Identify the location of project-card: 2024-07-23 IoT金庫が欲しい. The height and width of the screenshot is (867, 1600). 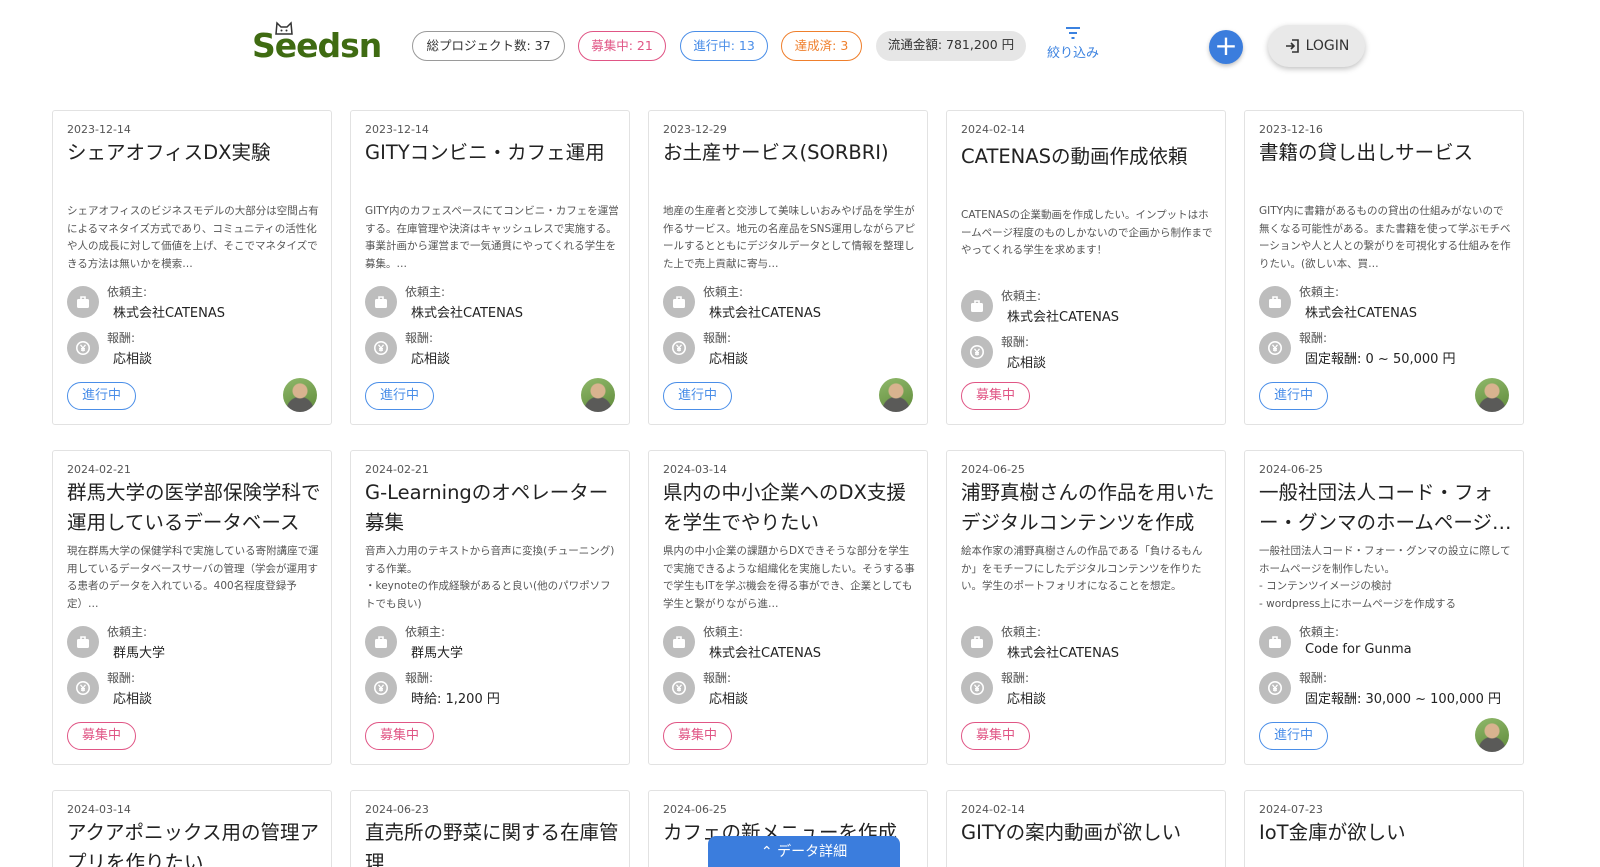
(1384, 828).